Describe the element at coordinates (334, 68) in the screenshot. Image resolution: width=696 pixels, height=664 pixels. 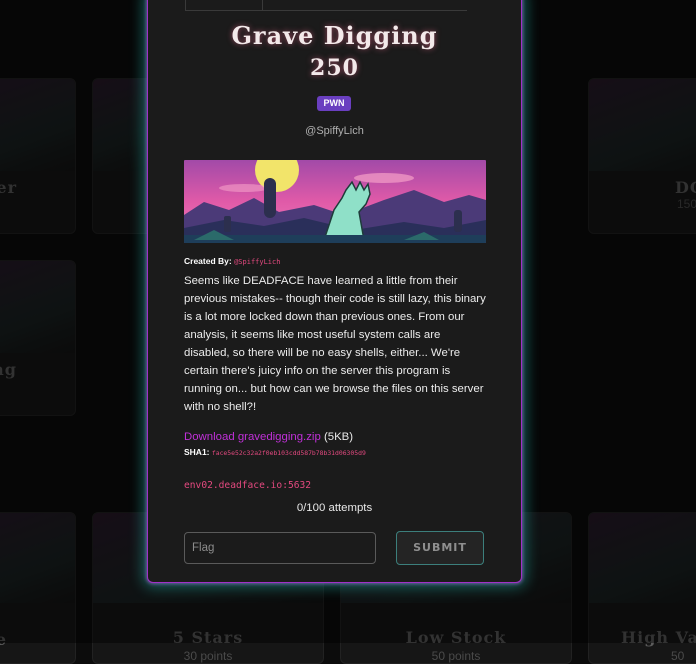
I see `challenge-points: 250` at that location.